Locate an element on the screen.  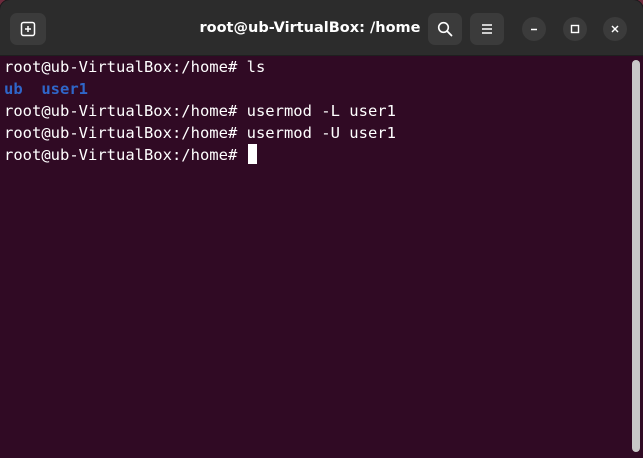
menu-button is located at coordinates (487, 29).